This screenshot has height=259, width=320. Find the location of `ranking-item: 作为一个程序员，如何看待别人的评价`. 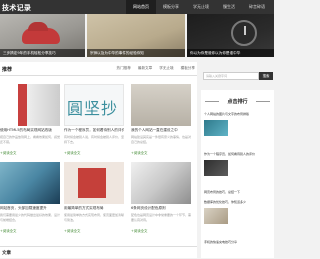

ranking-item: 作为一个程序员，如何看待别人的评价 is located at coordinates (238, 154).